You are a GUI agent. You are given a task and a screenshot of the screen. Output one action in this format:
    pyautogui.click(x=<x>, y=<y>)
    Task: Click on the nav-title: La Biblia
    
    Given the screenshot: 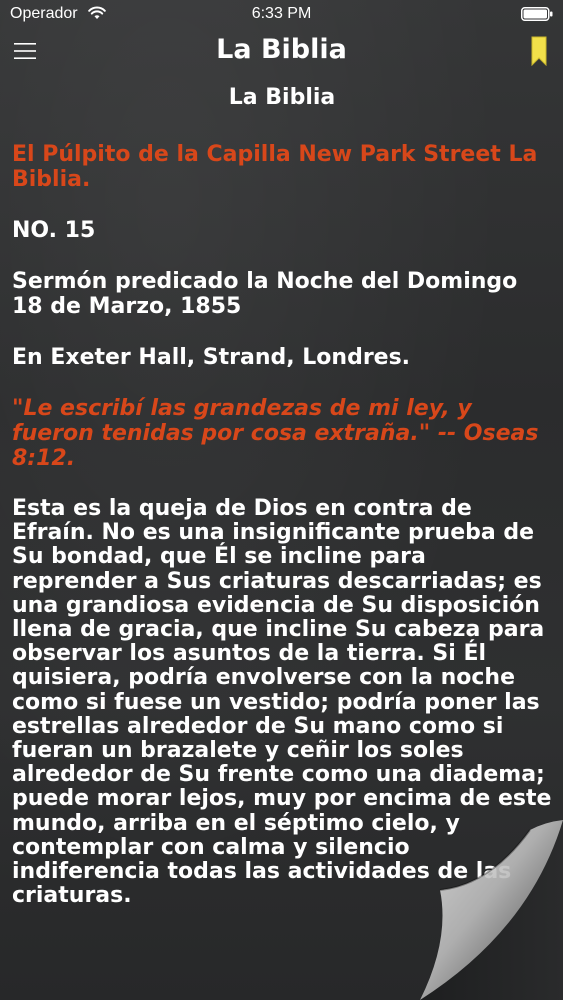 What is the action you would take?
    pyautogui.click(x=281, y=49)
    